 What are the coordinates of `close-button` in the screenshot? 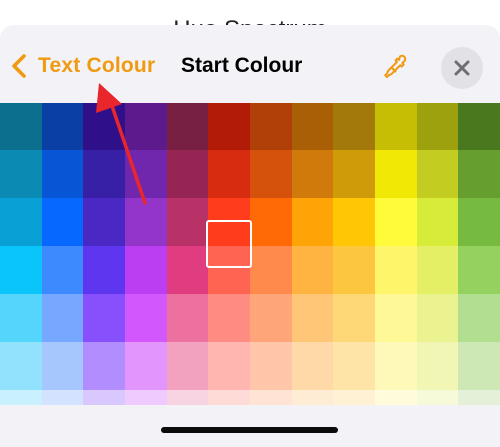 It's located at (462, 68).